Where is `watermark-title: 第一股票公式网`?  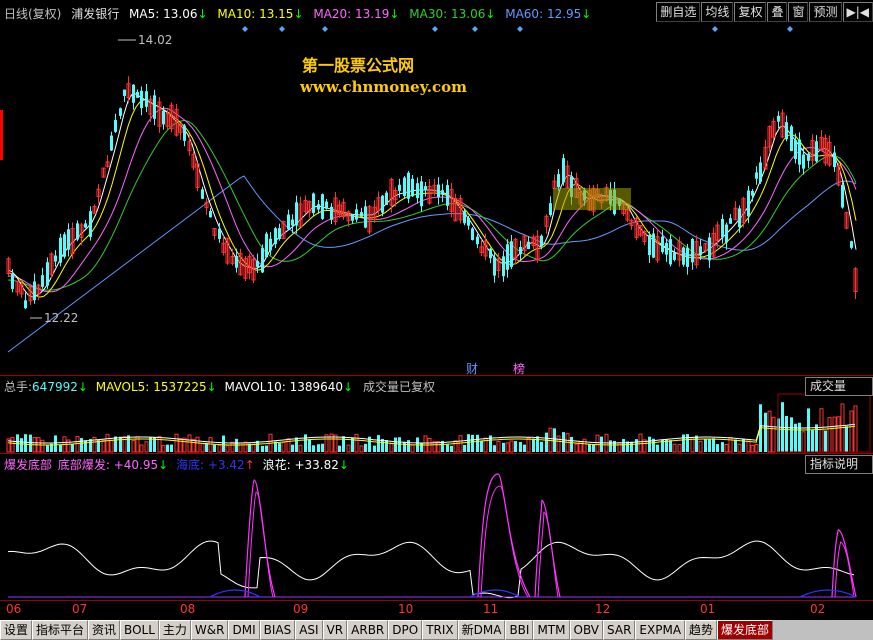 watermark-title: 第一股票公式网 is located at coordinates (358, 65).